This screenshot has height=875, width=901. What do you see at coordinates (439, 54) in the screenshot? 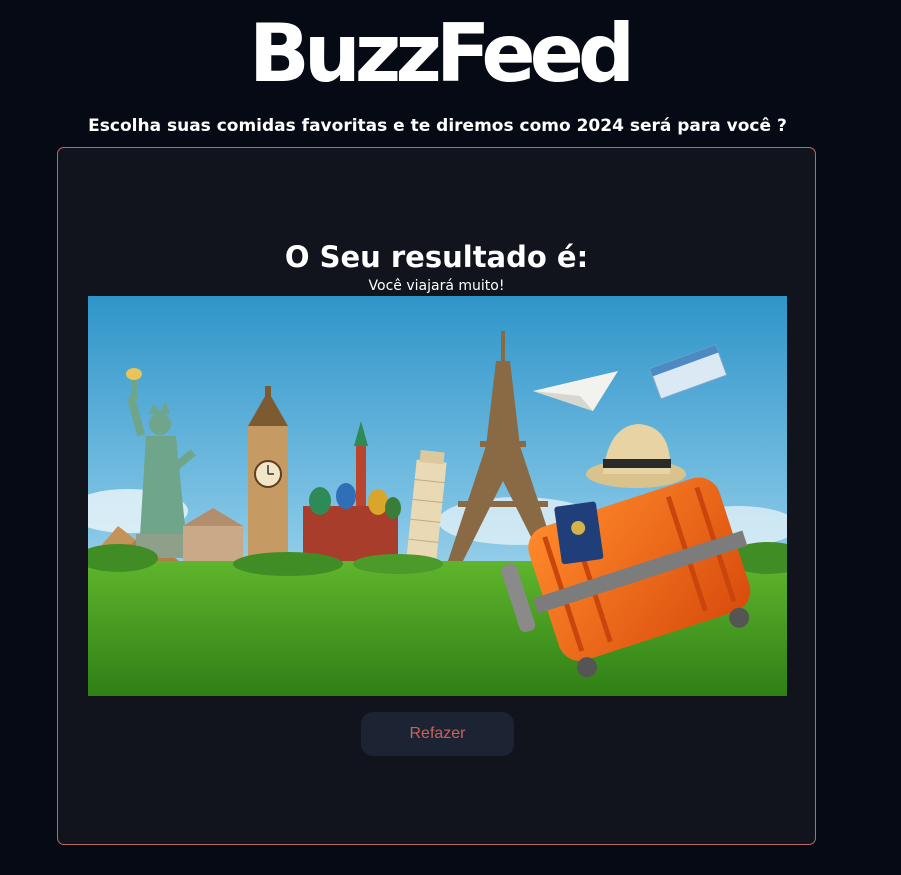
I see `buzzfeed-logo: BuzzFeed` at bounding box center [439, 54].